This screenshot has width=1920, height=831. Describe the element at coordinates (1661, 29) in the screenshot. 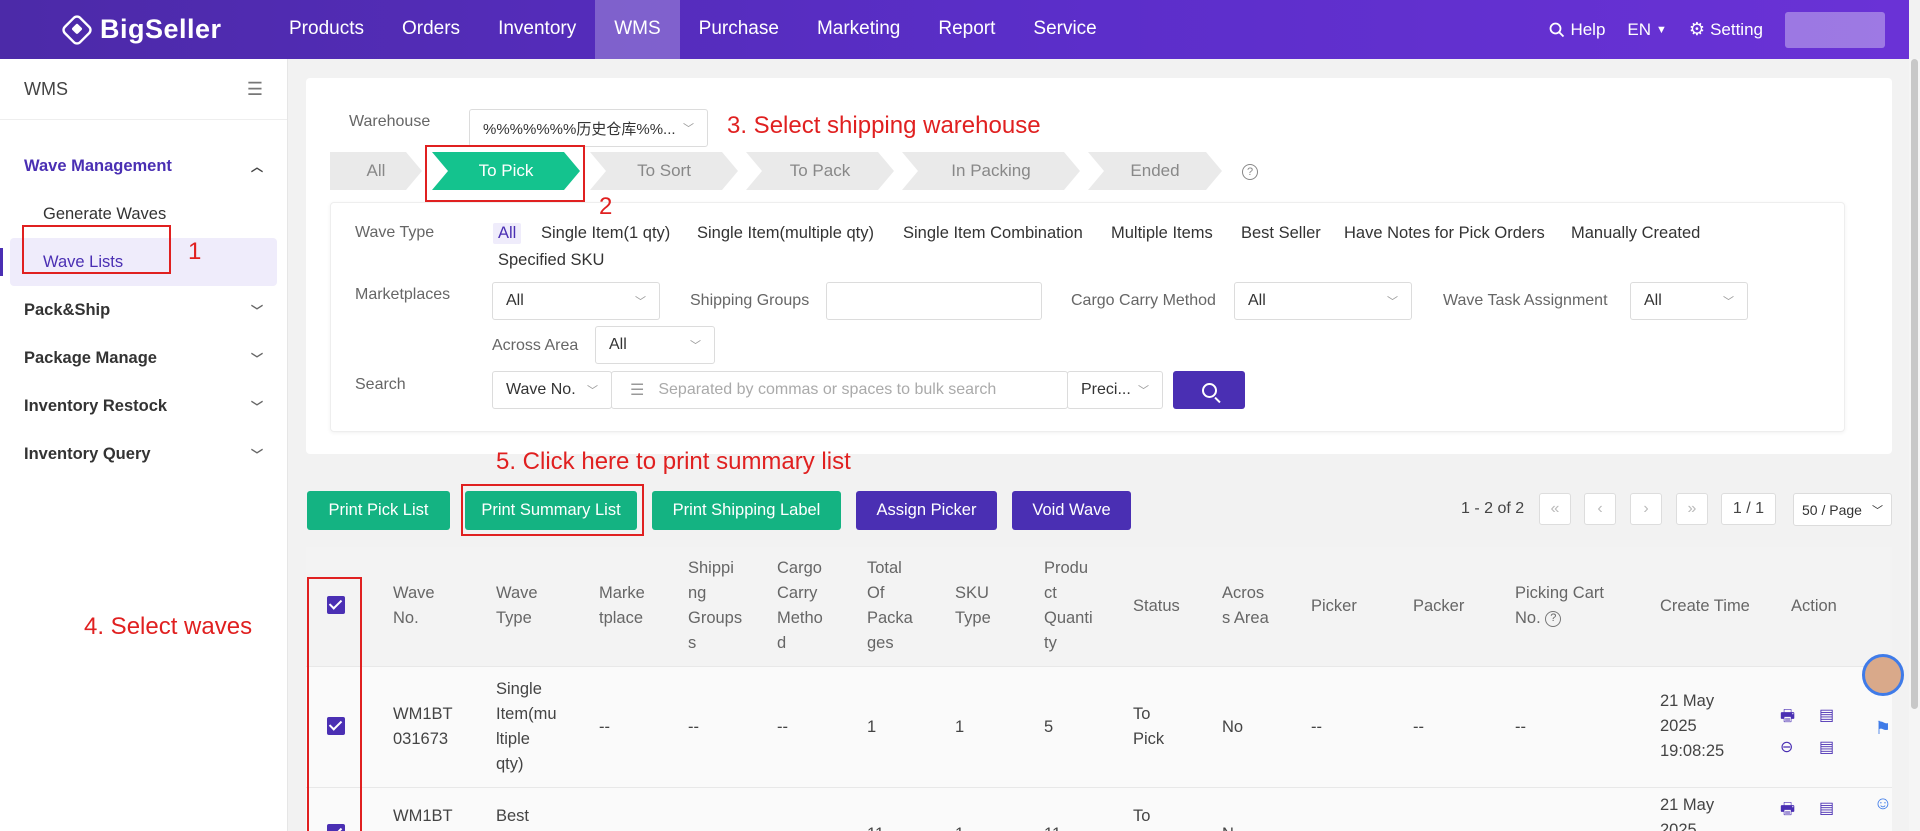

I see `caret-down-icon: ▼` at that location.